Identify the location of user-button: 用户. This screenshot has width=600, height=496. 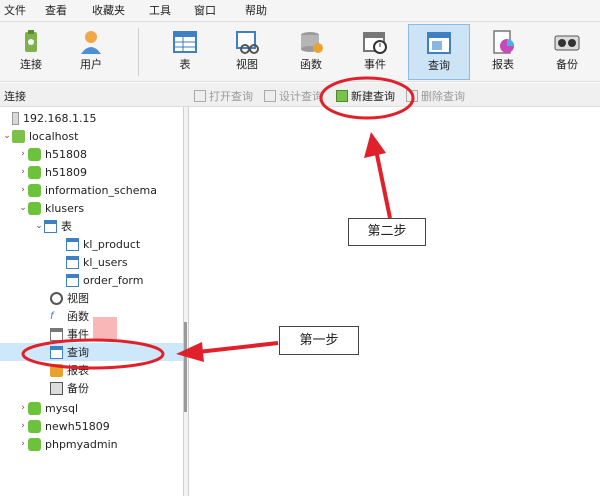
(91, 52).